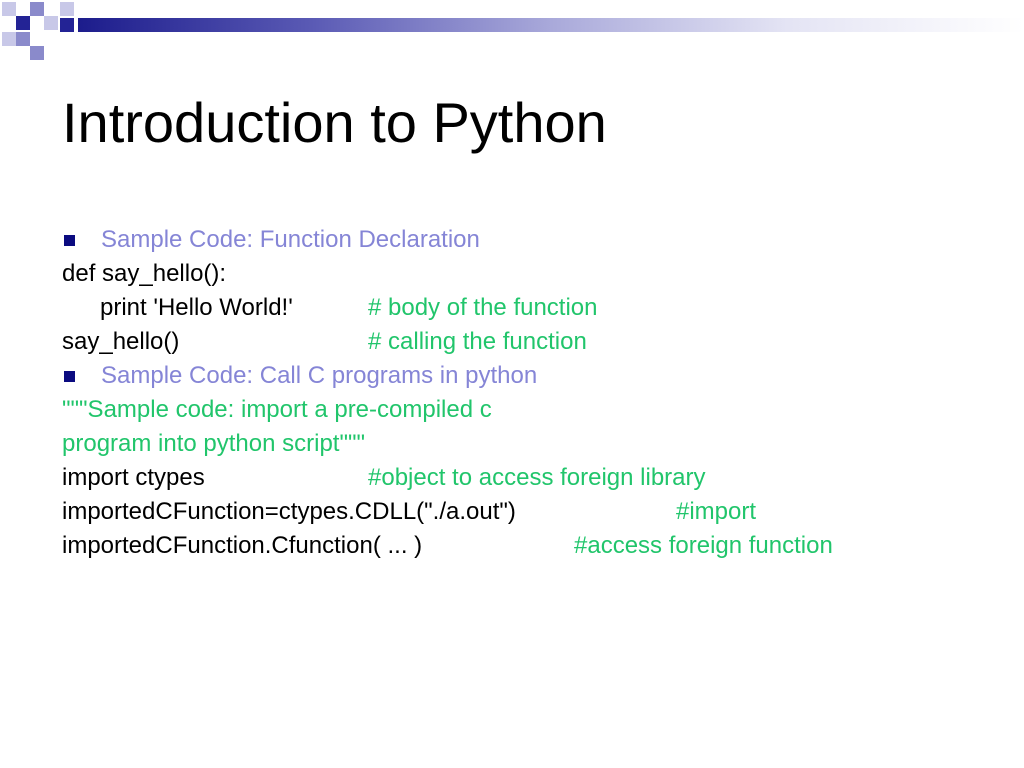  Describe the element at coordinates (144, 273) in the screenshot. I see `code-text: def say_hello():` at that location.